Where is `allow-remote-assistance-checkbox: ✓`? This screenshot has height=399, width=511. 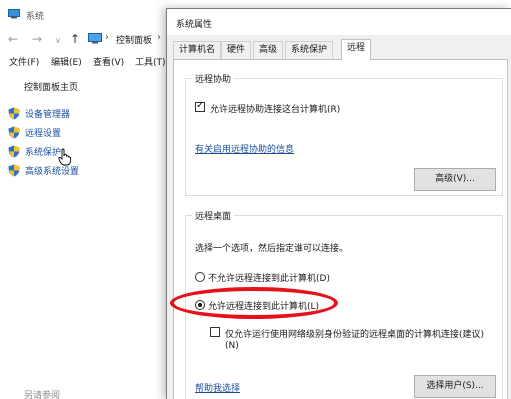 allow-remote-assistance-checkbox: ✓ is located at coordinates (200, 106).